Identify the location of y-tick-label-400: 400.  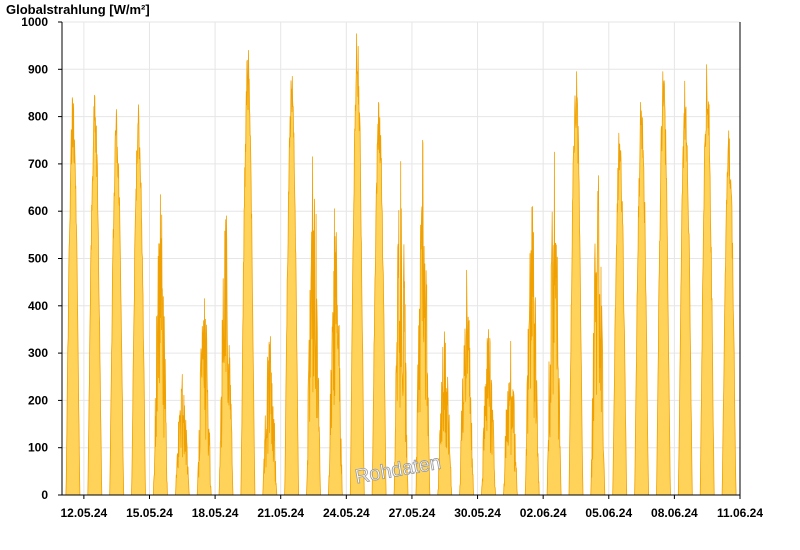
(38, 306).